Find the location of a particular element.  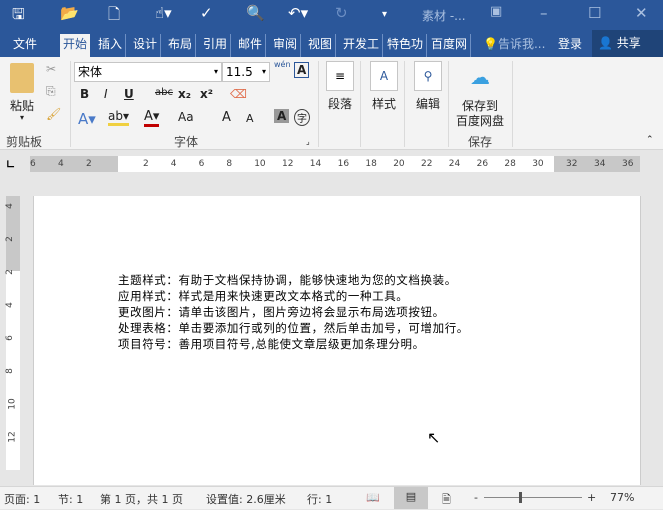

editing-button: 编辑 is located at coordinates (428, 103).